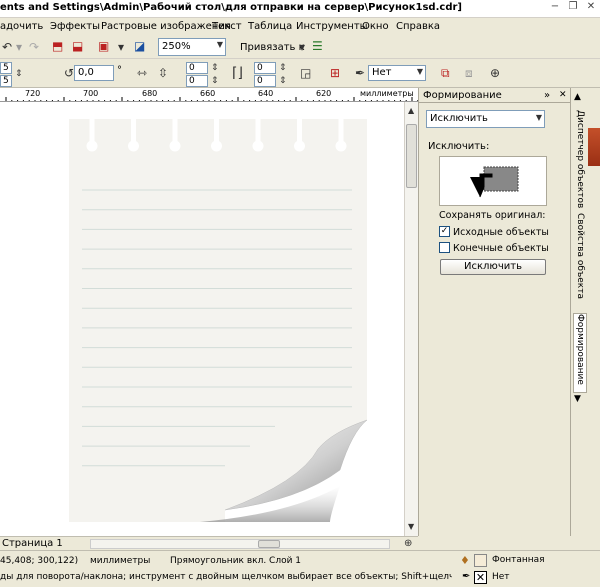 This screenshot has width=600, height=587. I want to click on export-icon: ⬓, so click(77, 46).